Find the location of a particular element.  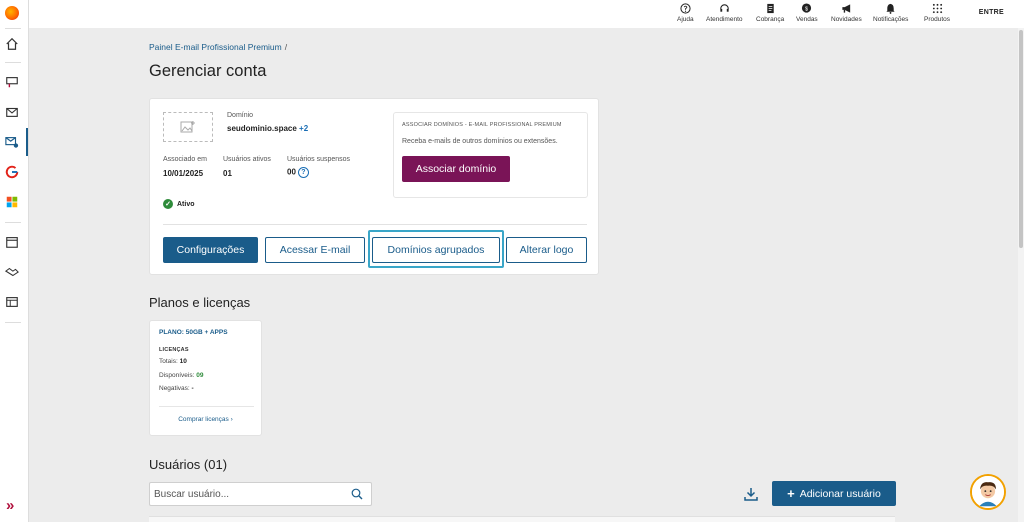

licenses-total: Totais: 10 is located at coordinates (173, 361).